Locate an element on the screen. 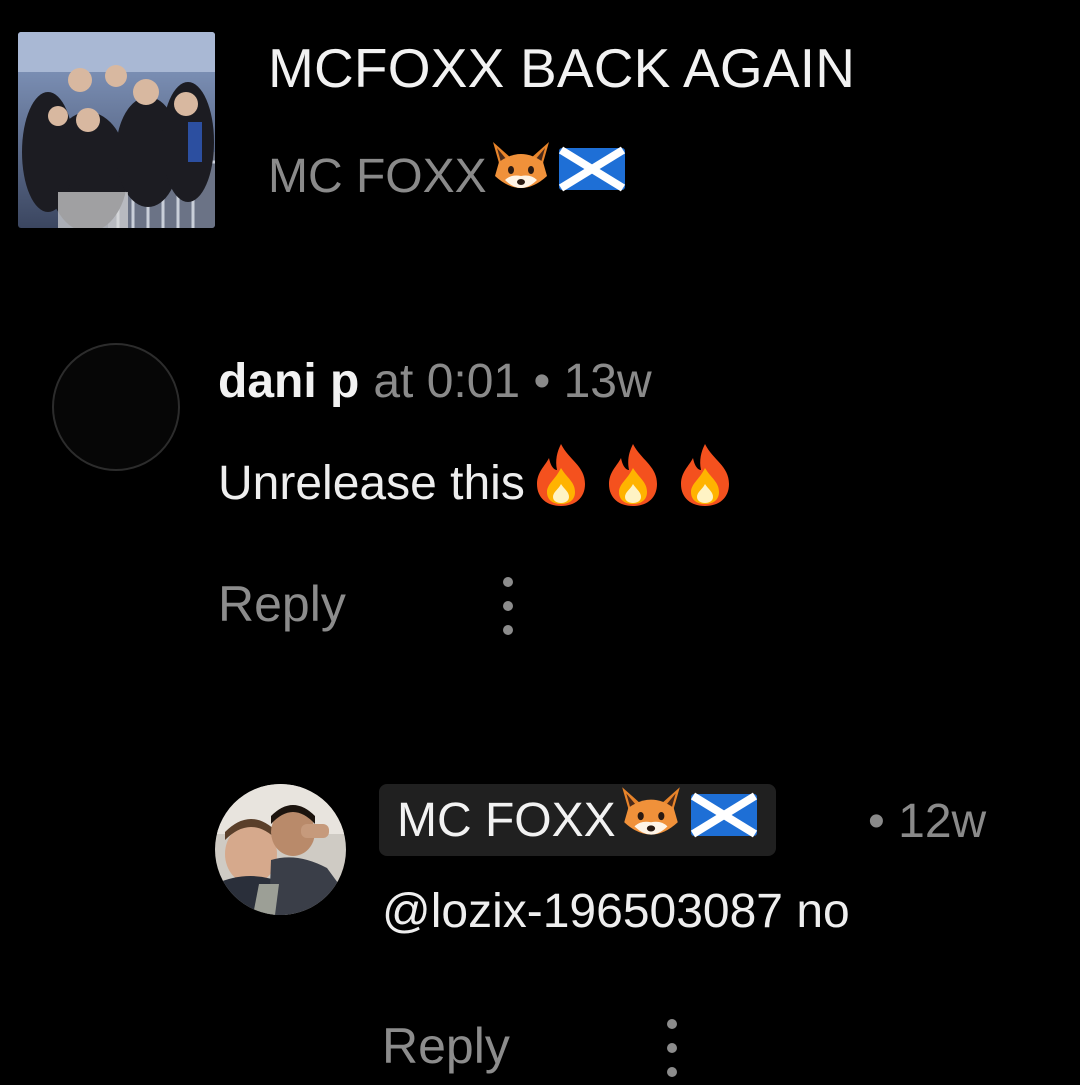 This screenshot has height=1085, width=1080. comment-text: Unrelease this is located at coordinates (479, 483).